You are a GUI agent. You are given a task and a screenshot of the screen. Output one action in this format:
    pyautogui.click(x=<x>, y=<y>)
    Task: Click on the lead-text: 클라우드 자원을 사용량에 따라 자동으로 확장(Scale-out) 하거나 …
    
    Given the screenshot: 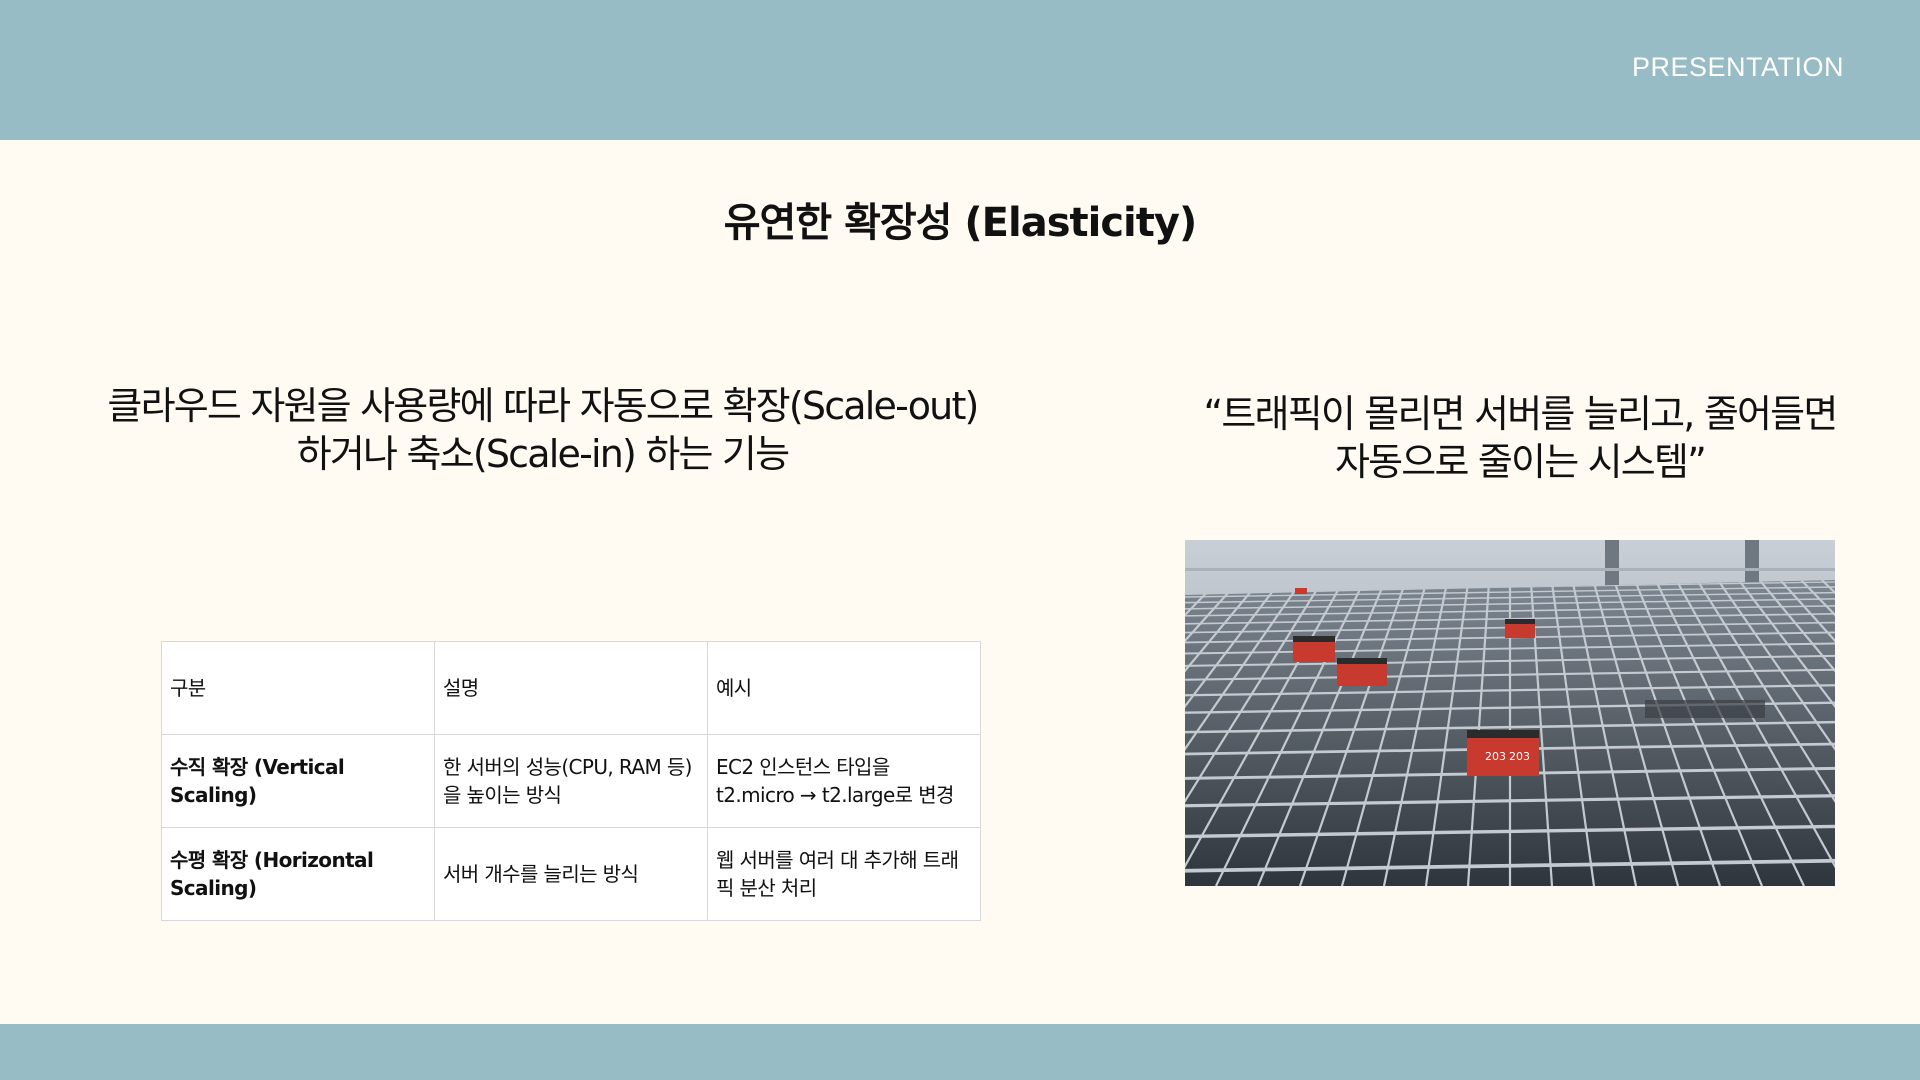 What is the action you would take?
    pyautogui.click(x=542, y=430)
    